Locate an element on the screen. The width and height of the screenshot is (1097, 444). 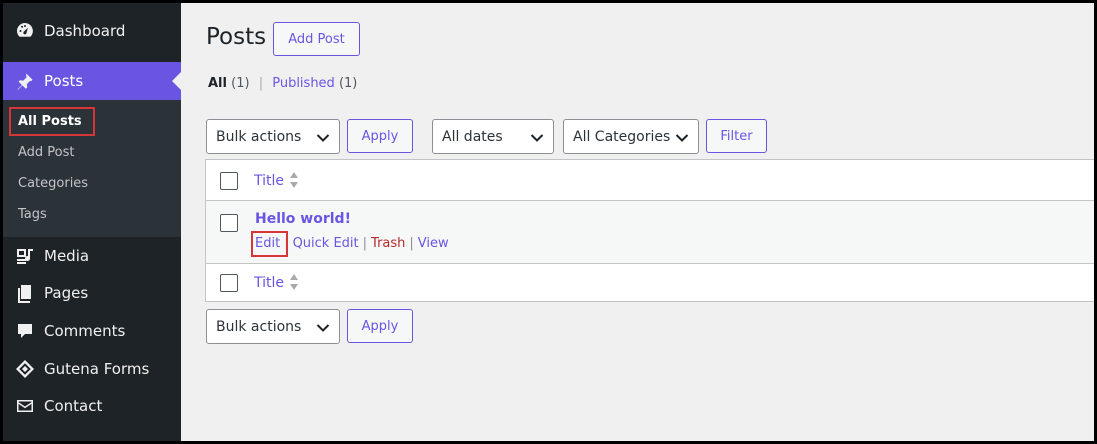
media-icon is located at coordinates (25, 256).